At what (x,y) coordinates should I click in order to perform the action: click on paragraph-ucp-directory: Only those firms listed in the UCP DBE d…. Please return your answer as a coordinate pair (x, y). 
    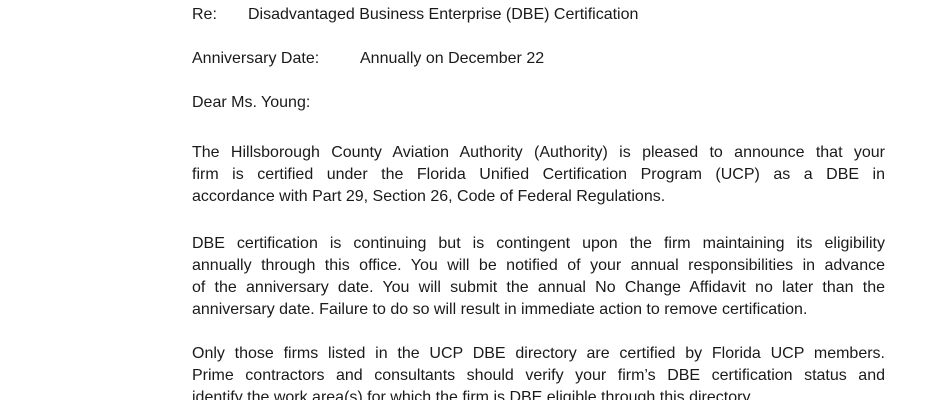
    Looking at the image, I should click on (538, 371).